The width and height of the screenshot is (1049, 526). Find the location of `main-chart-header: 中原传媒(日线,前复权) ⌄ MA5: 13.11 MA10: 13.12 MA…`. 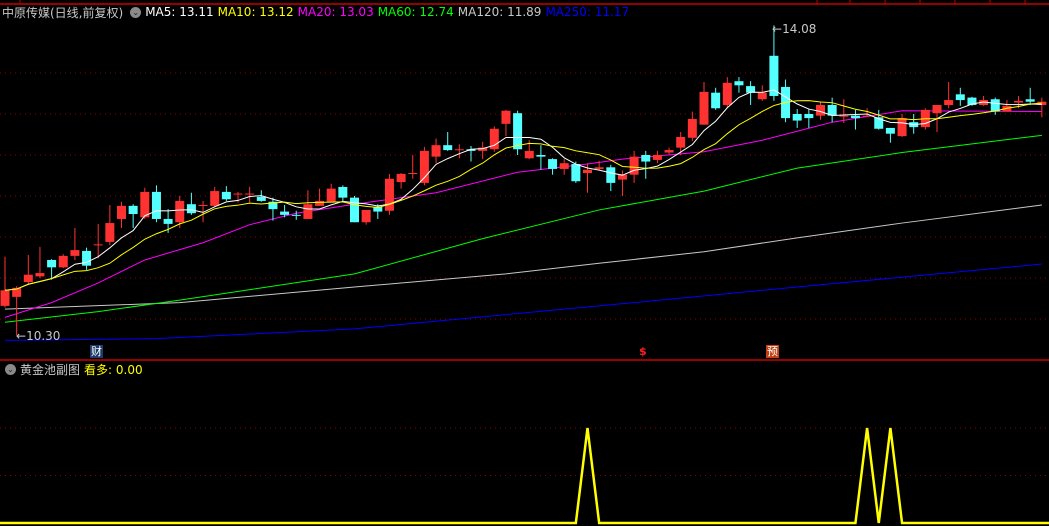

main-chart-header: 中原传媒(日线,前复权) ⌄ MA5: 13.11 MA10: 13.12 MA… is located at coordinates (317, 12).